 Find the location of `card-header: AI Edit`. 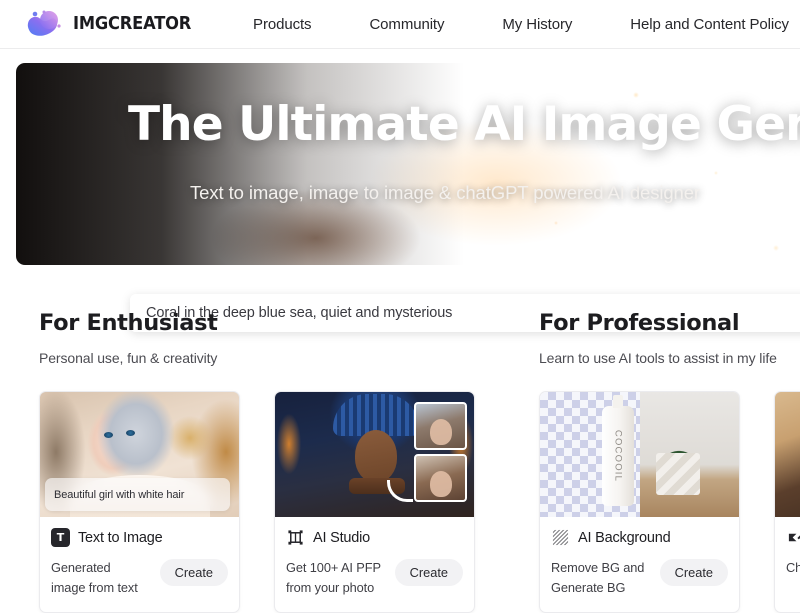

card-header: AI Edit is located at coordinates (793, 537).